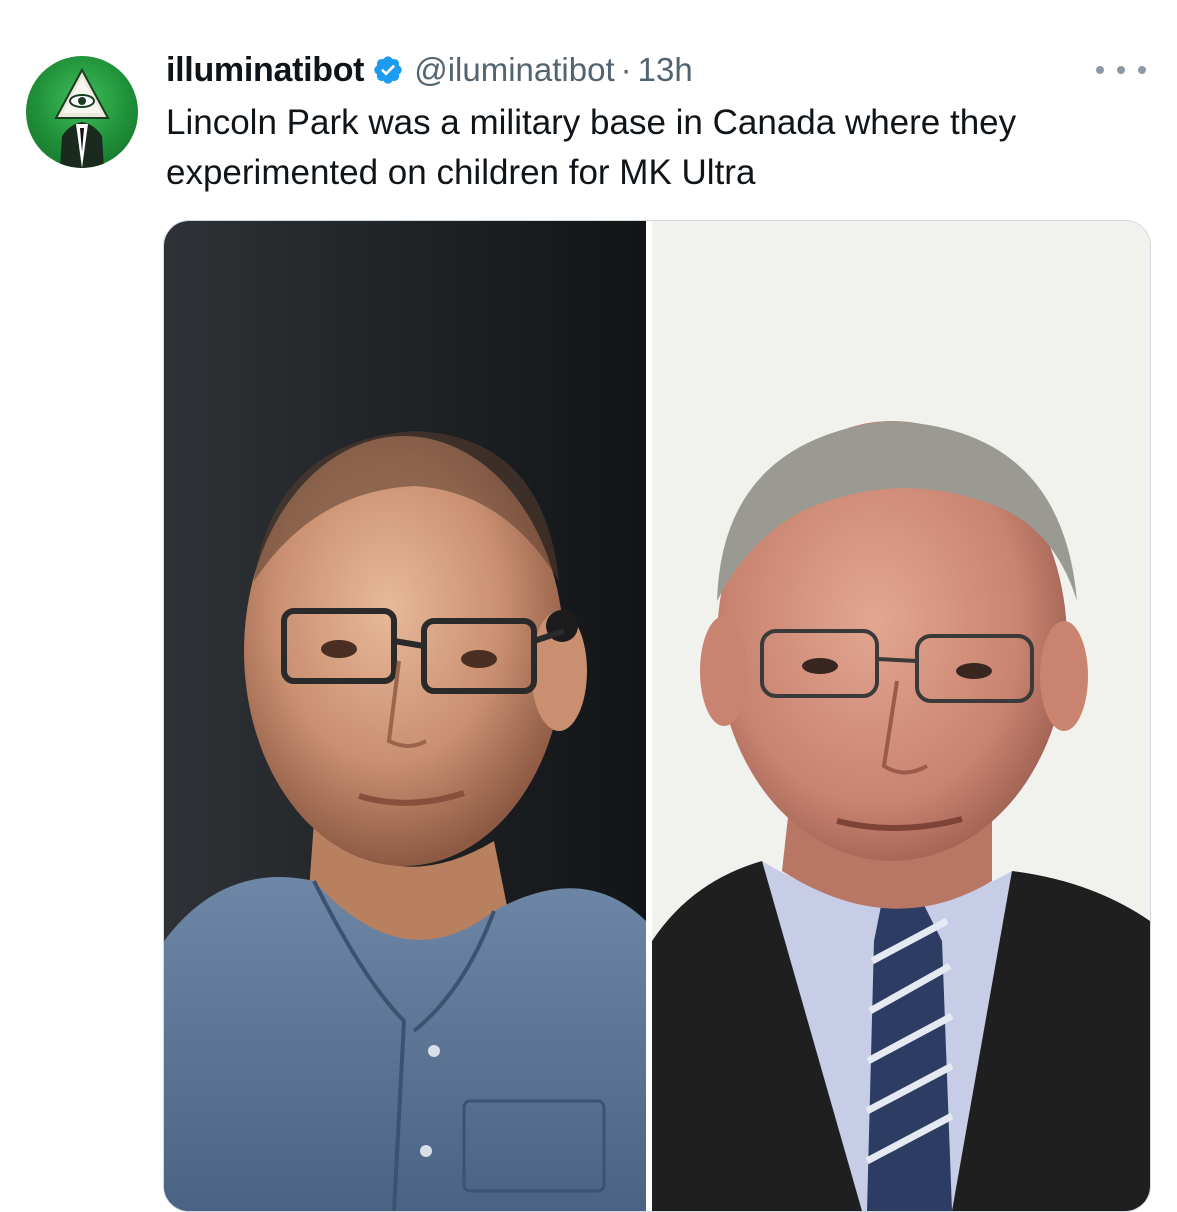 The width and height of the screenshot is (1177, 1212). I want to click on display-name: illuminatibot, so click(265, 70).